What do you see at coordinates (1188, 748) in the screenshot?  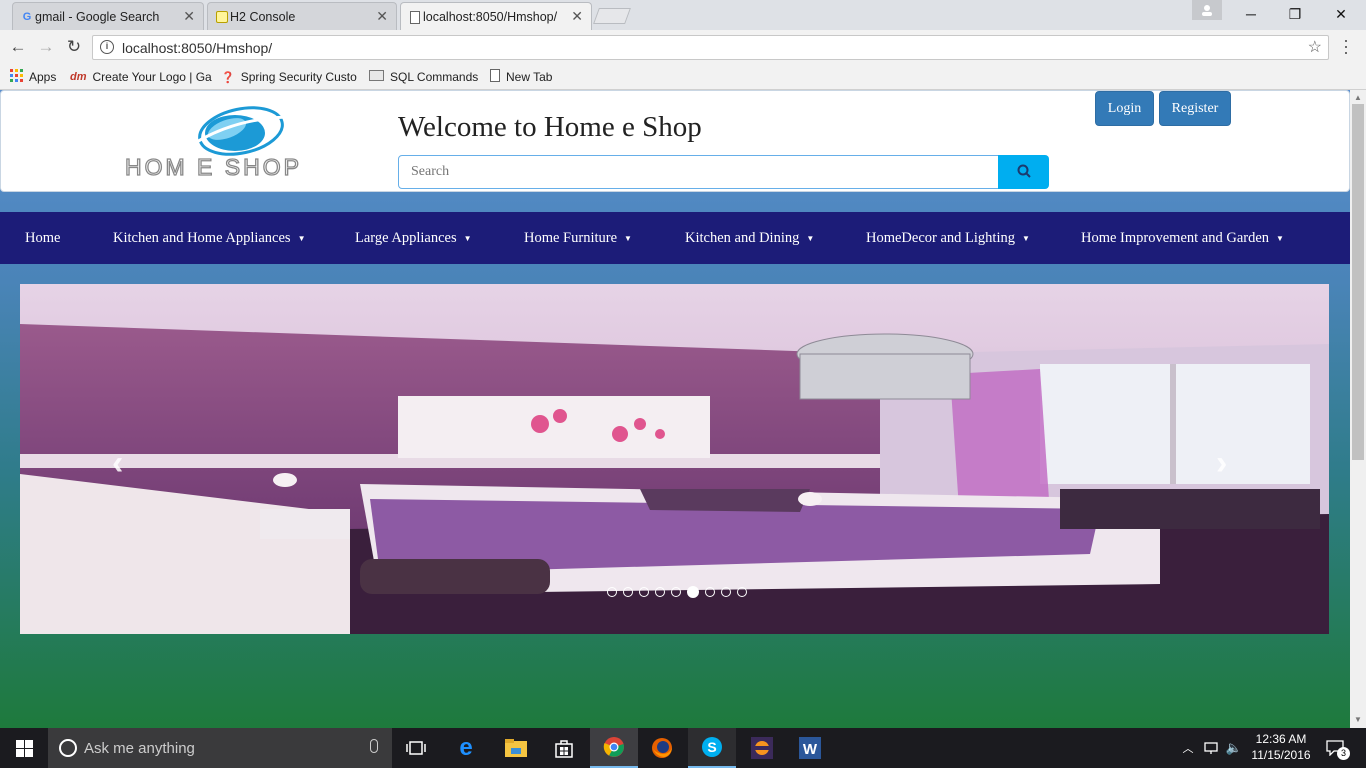 I see `chevron-up-icon: ︿` at bounding box center [1188, 748].